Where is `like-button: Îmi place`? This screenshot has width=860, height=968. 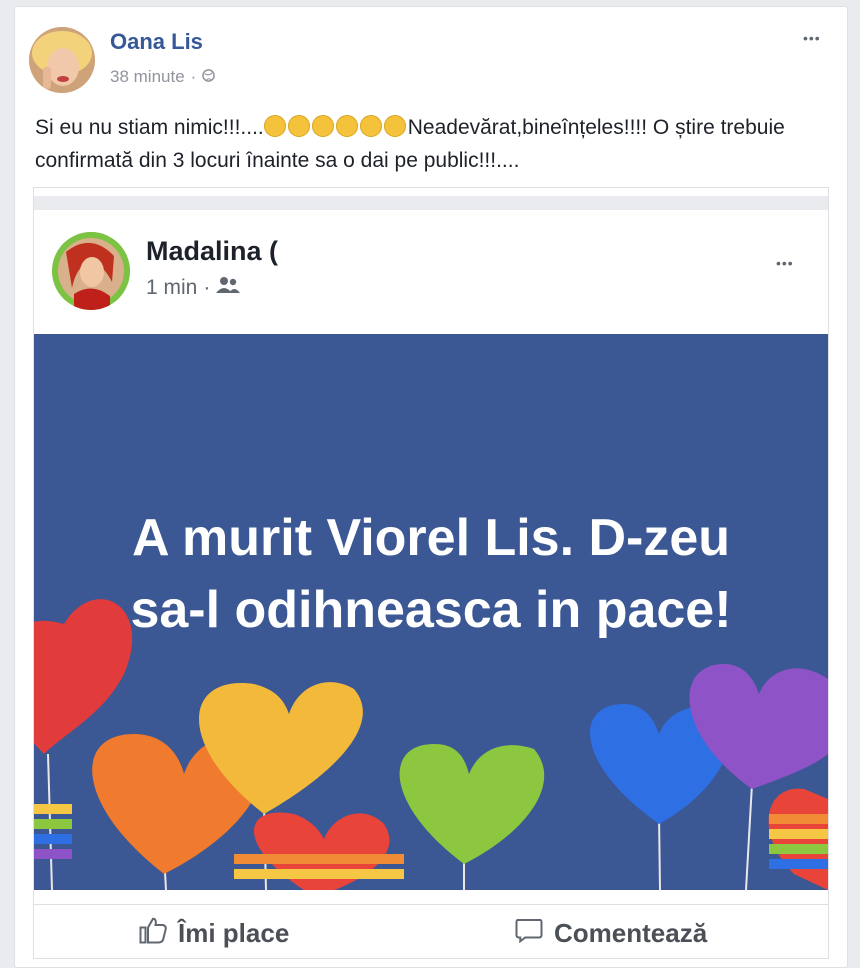
like-button: Îmi place is located at coordinates (213, 933).